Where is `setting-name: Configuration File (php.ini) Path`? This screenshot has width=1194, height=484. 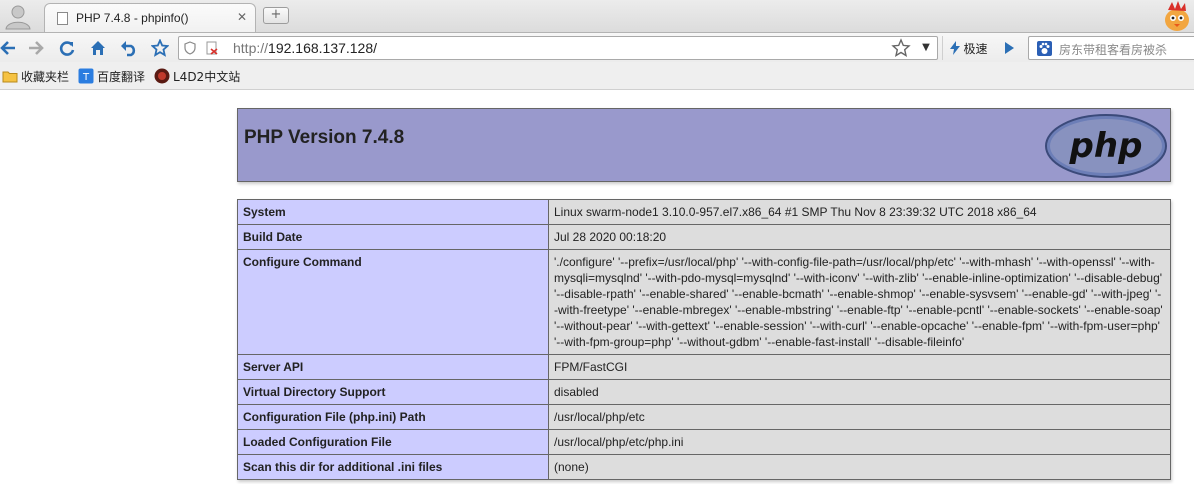 setting-name: Configuration File (php.ini) Path is located at coordinates (393, 417).